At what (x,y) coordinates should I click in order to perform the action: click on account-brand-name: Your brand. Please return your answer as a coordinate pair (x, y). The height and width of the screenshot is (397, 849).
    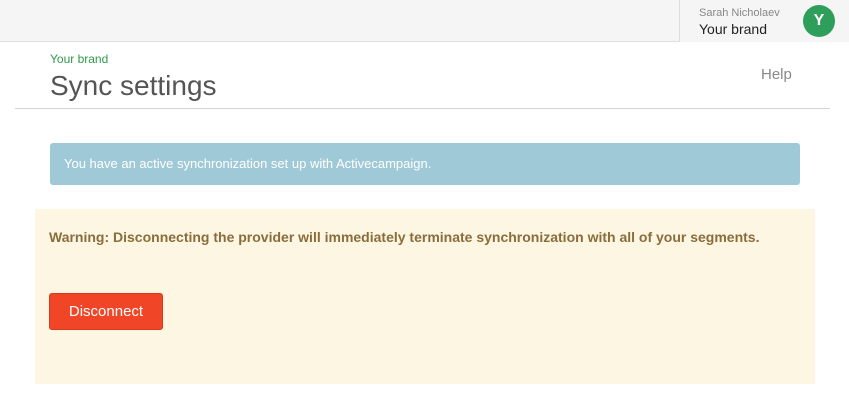
    Looking at the image, I should click on (733, 29).